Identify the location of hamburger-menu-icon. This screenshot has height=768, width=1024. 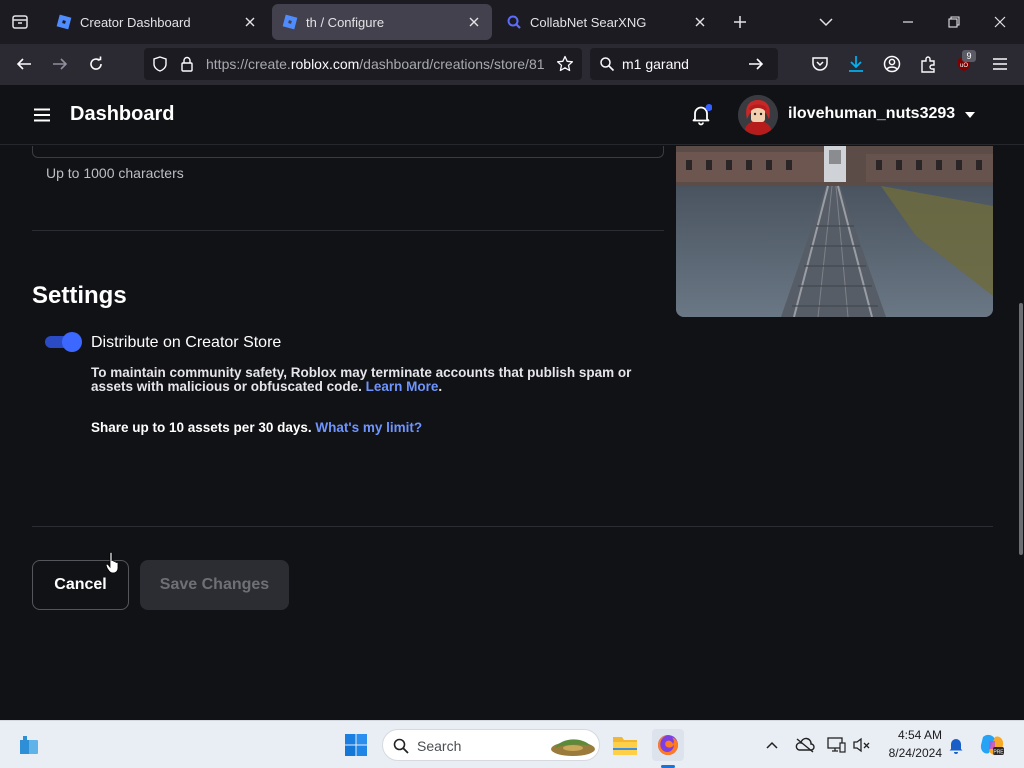
(42, 115).